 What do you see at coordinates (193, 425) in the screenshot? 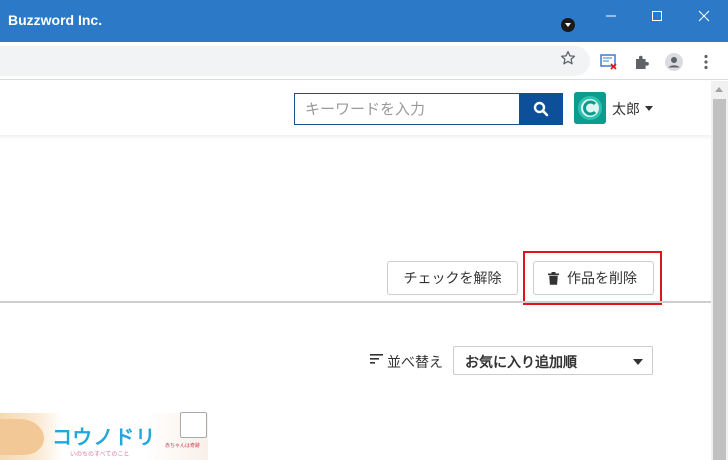
I see `work-select-checkbox` at bounding box center [193, 425].